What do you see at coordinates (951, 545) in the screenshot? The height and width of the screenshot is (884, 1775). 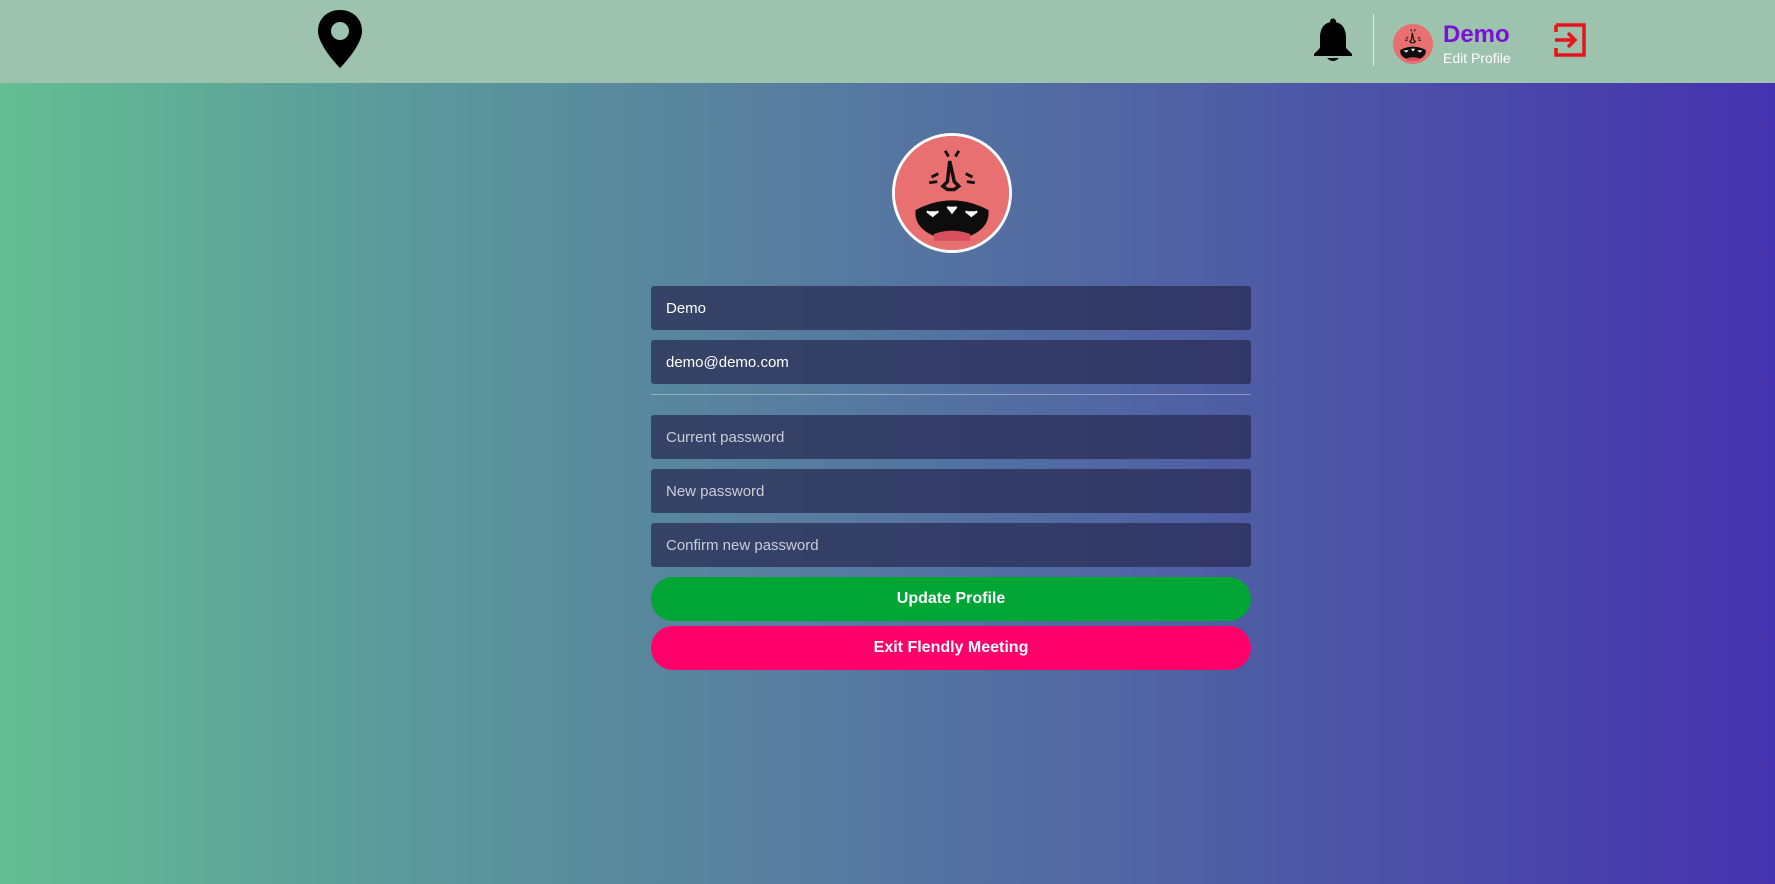 I see `confirm-password-field` at bounding box center [951, 545].